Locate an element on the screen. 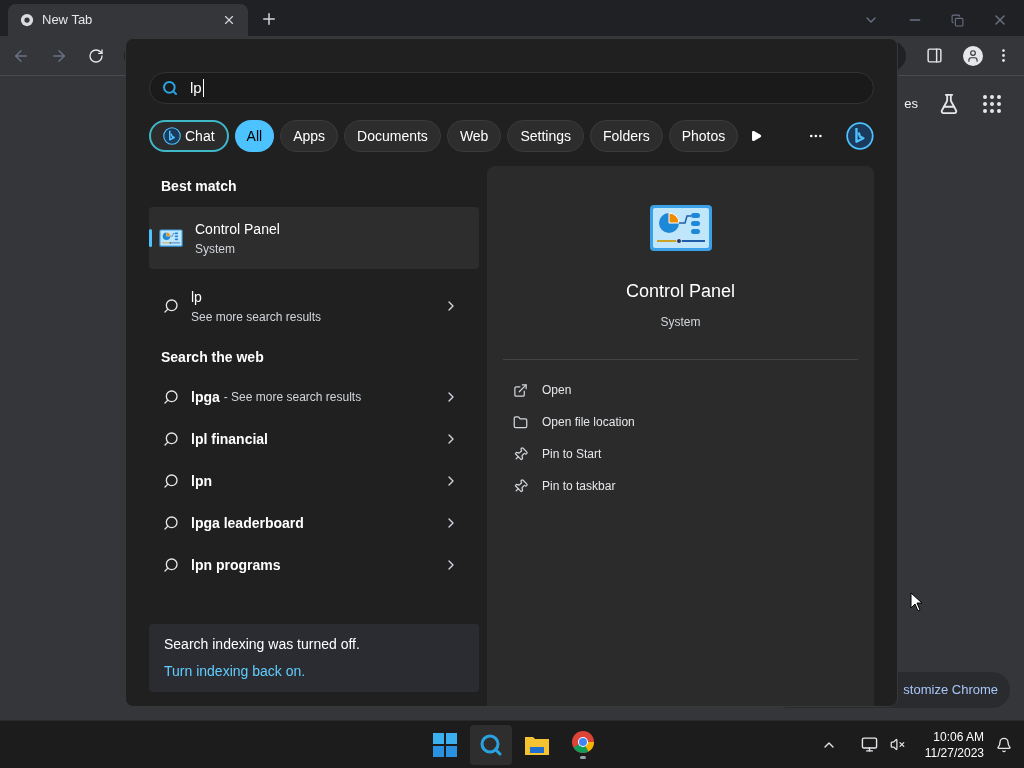  preview-action: Pin to taskbar is located at coordinates (680, 486).